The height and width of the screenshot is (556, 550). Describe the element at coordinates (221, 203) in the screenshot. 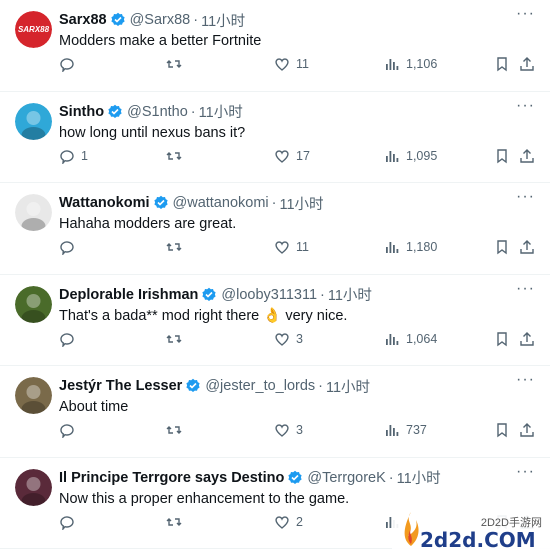

I see `user-handle: @wattanokomi` at that location.